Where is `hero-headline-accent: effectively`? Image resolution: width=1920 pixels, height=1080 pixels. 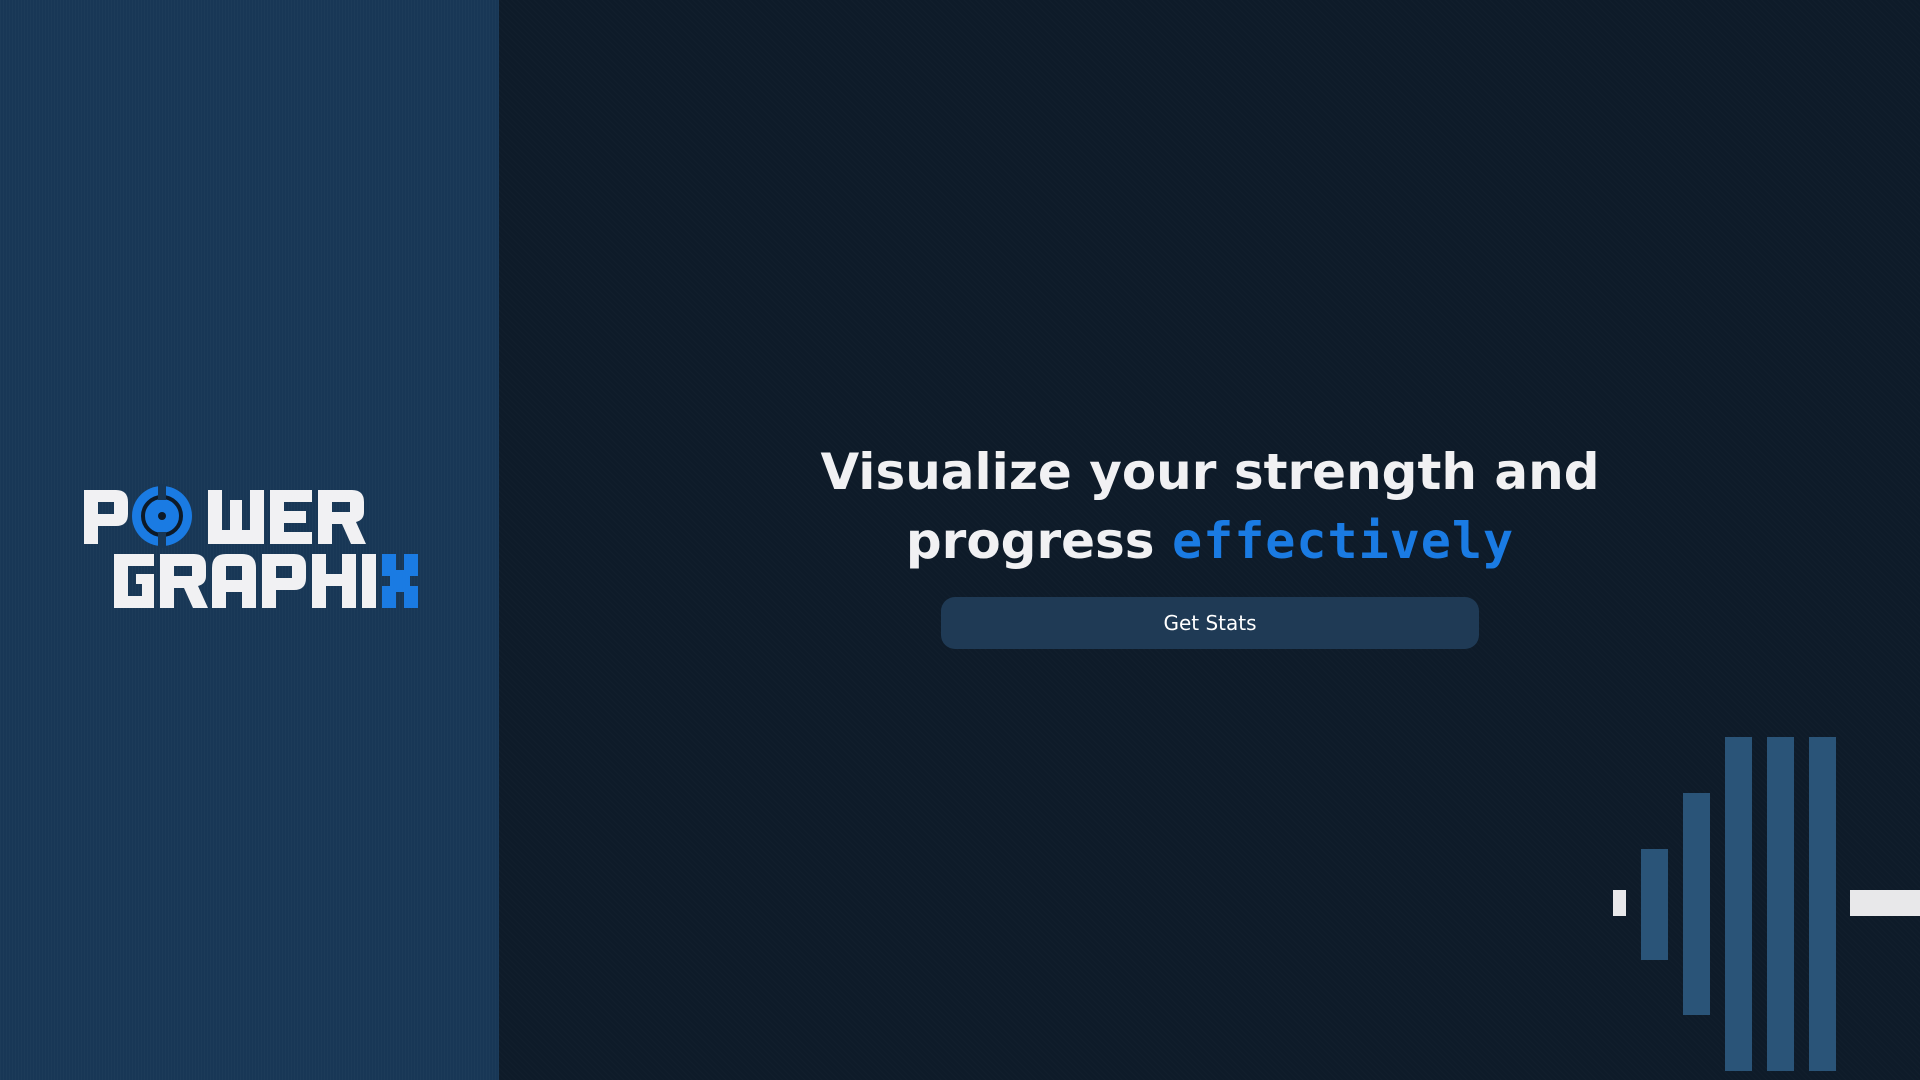 hero-headline-accent: effectively is located at coordinates (1343, 541).